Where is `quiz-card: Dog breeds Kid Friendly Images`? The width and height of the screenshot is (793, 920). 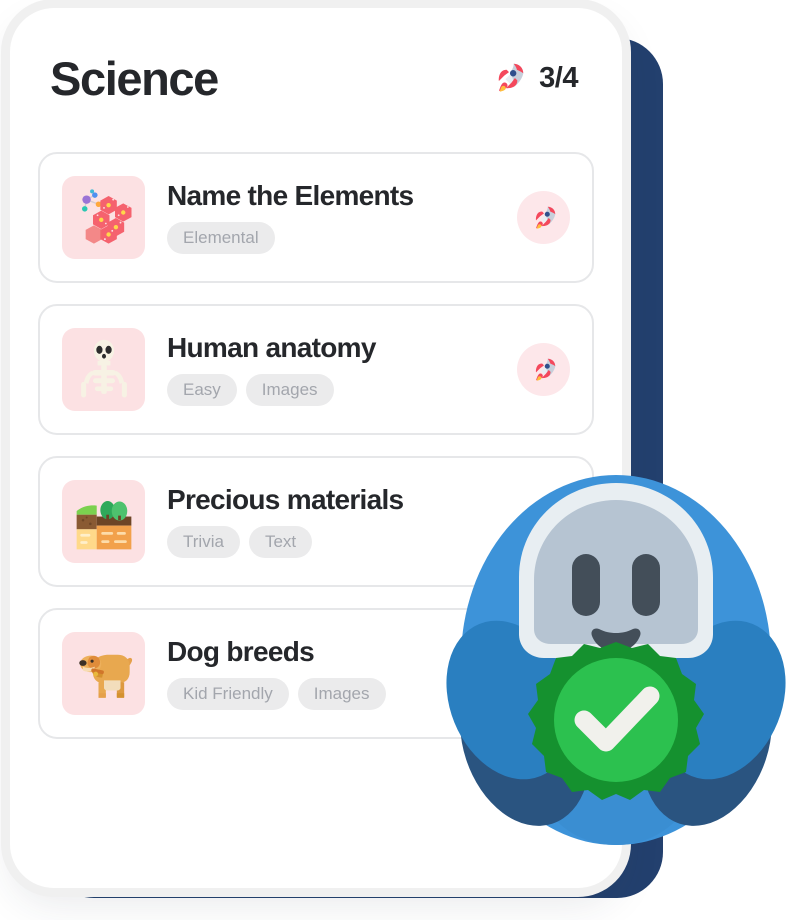
quiz-card: Dog breeds Kid Friendly Images is located at coordinates (316, 673).